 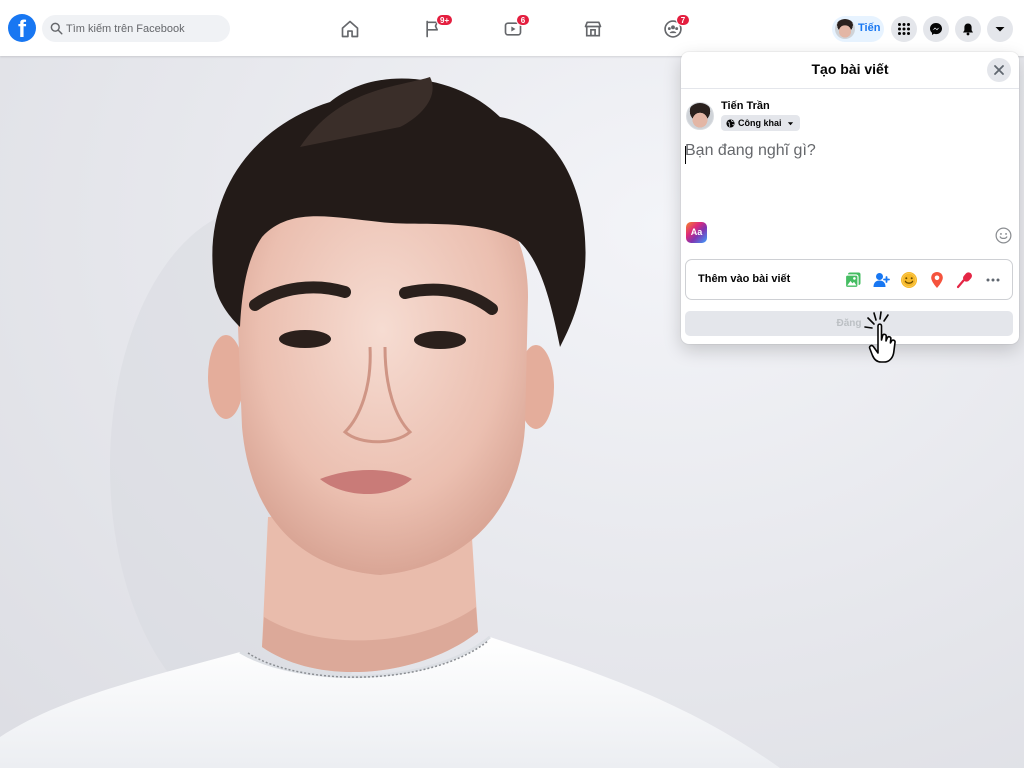 I want to click on feeling-activity-icon, so click(x=909, y=280).